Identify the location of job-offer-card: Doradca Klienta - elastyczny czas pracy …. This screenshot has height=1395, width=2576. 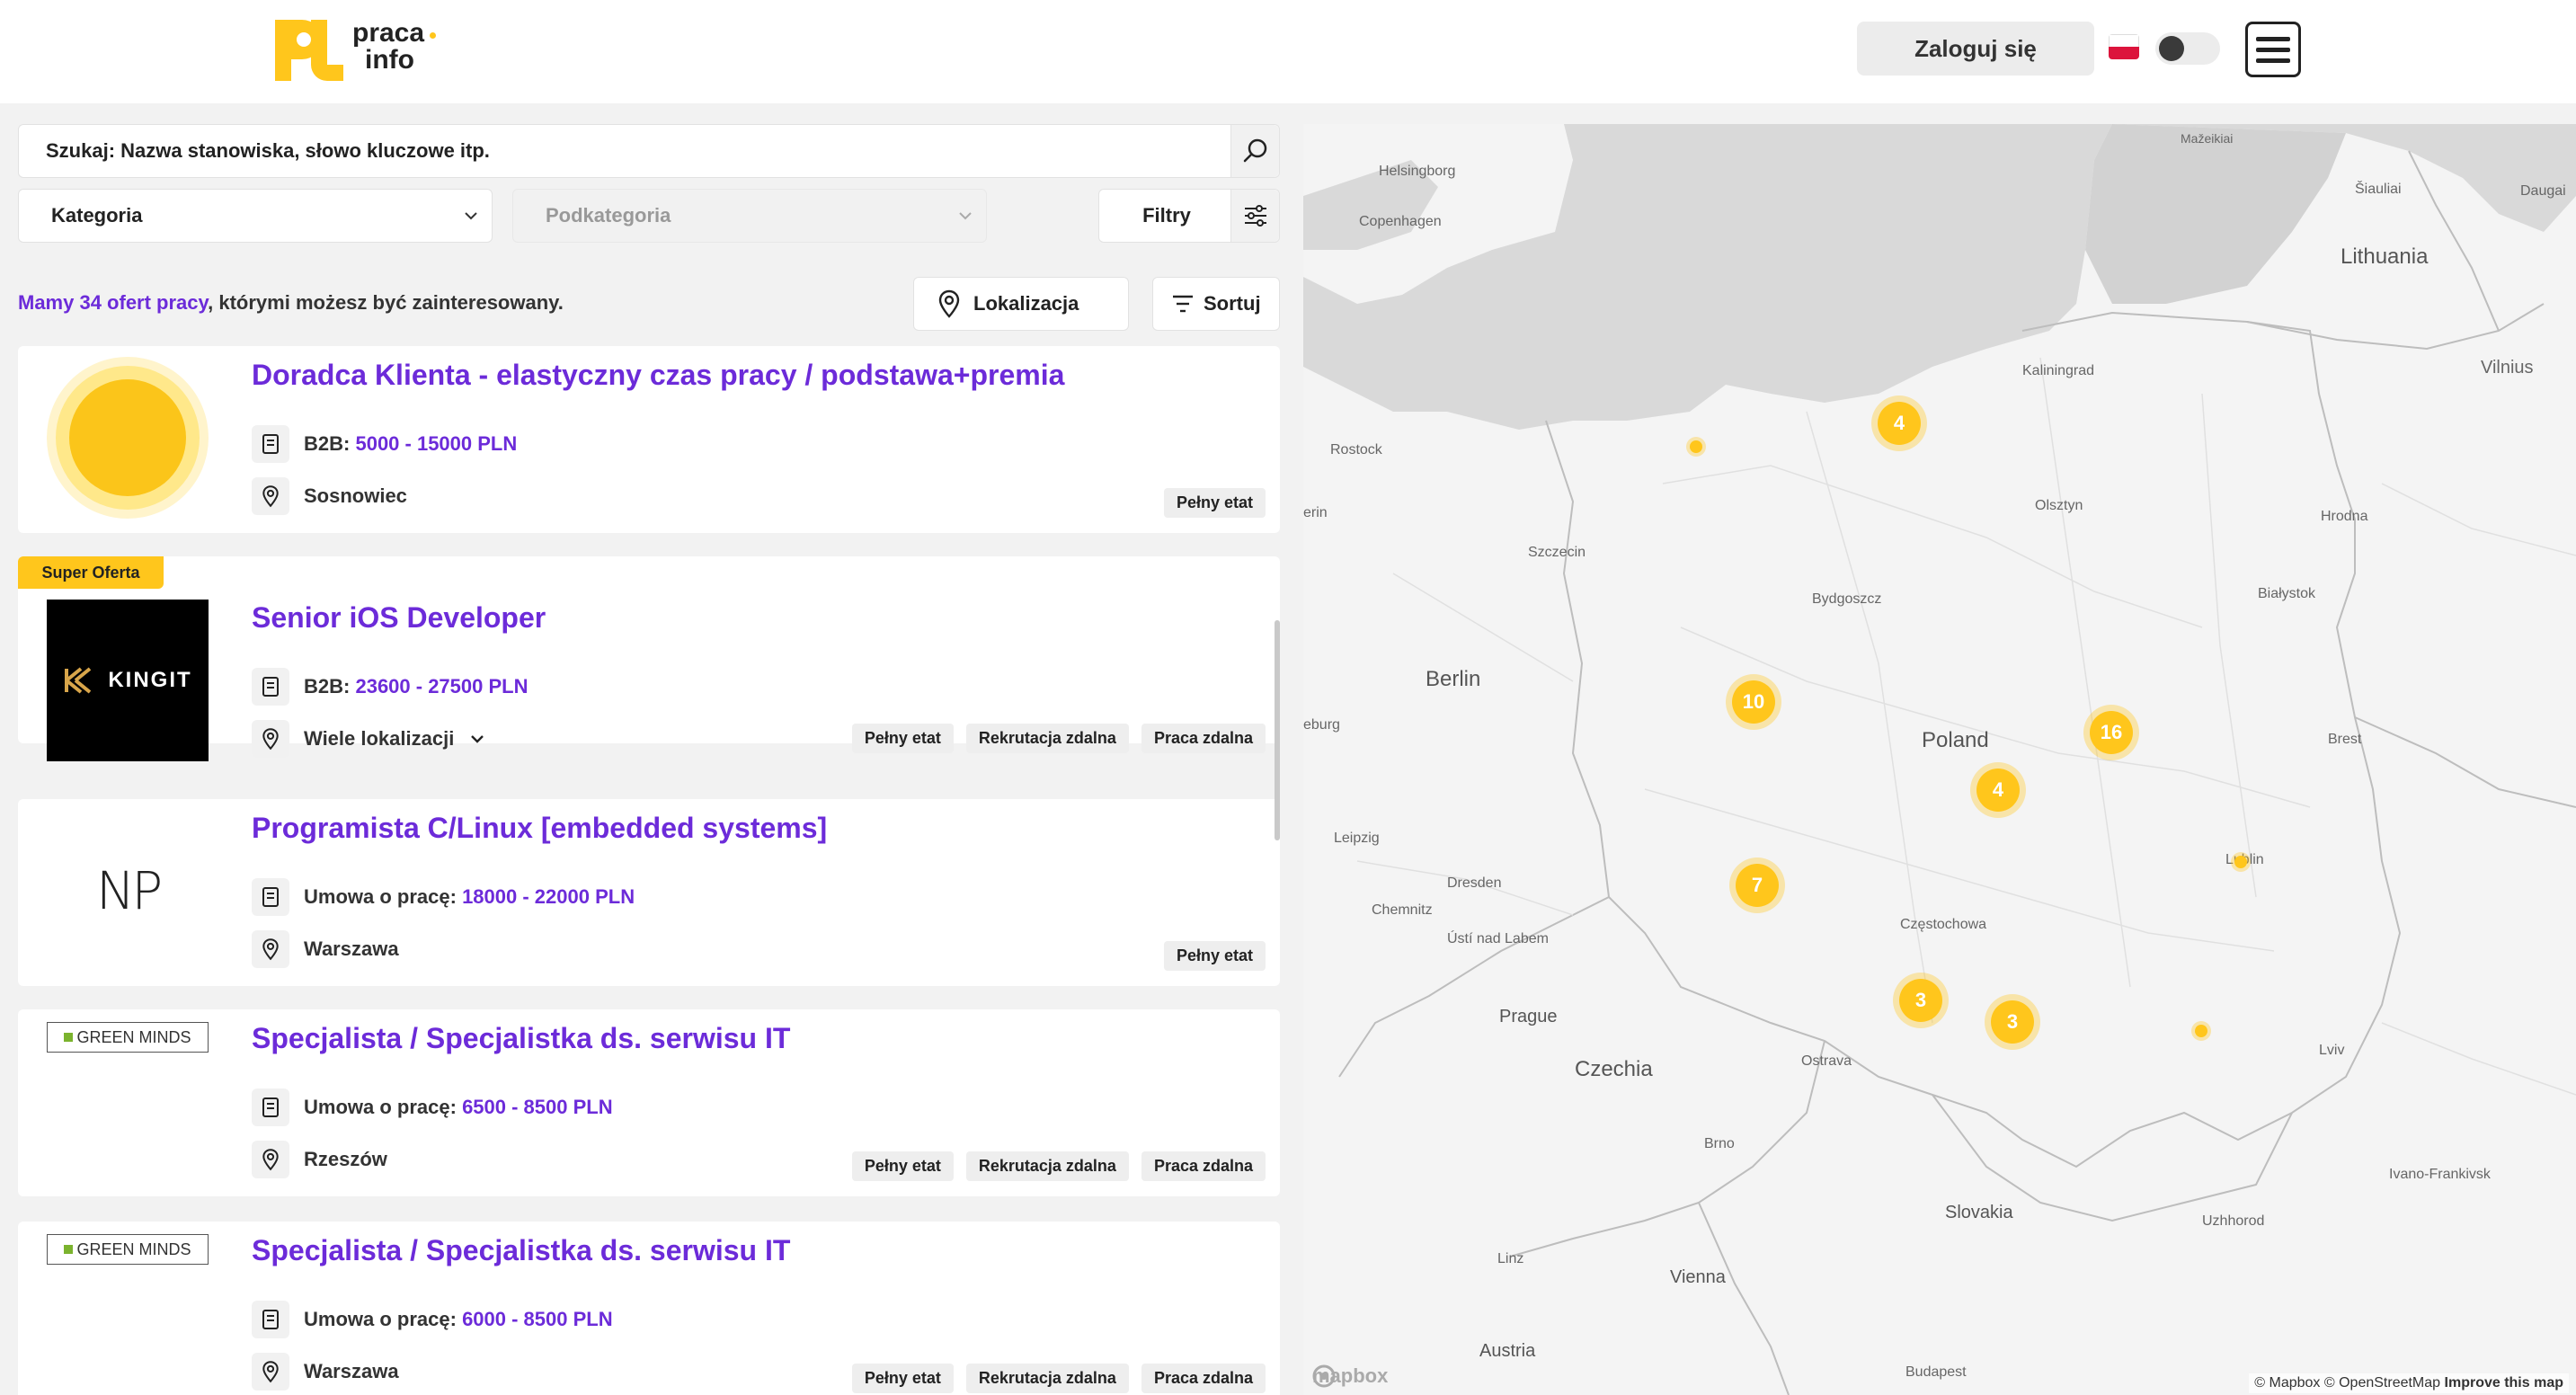
(649, 439).